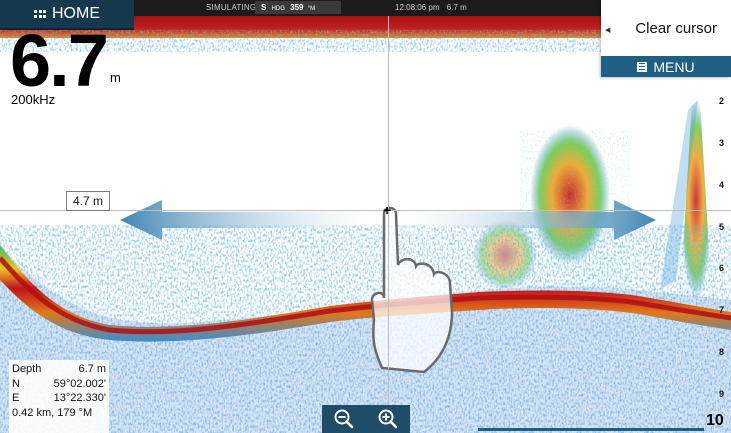 The image size is (731, 433). Describe the element at coordinates (16, 398) in the screenshot. I see `info-lon-label: E` at that location.